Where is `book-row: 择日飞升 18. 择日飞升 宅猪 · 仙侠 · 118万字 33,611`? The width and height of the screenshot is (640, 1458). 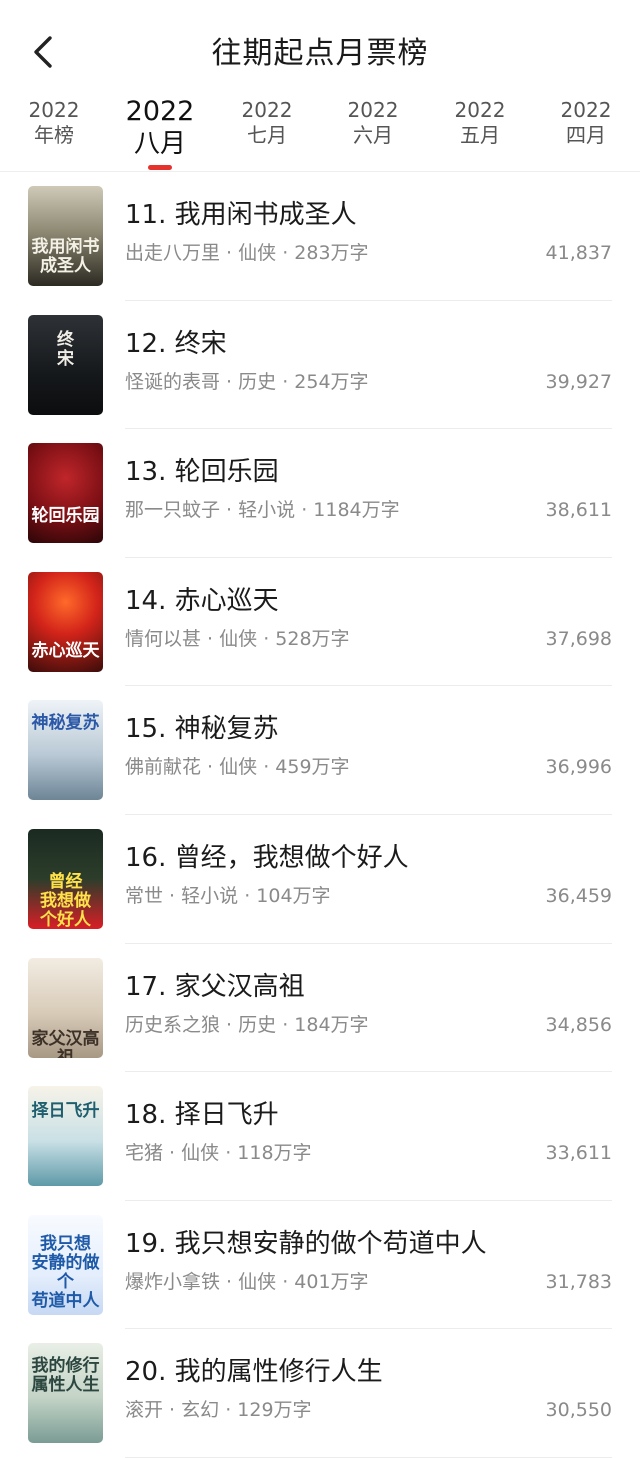
book-row: 择日飞升 18. 择日飞升 宅猪 · 仙侠 · 118万字 33,611 is located at coordinates (320, 1136).